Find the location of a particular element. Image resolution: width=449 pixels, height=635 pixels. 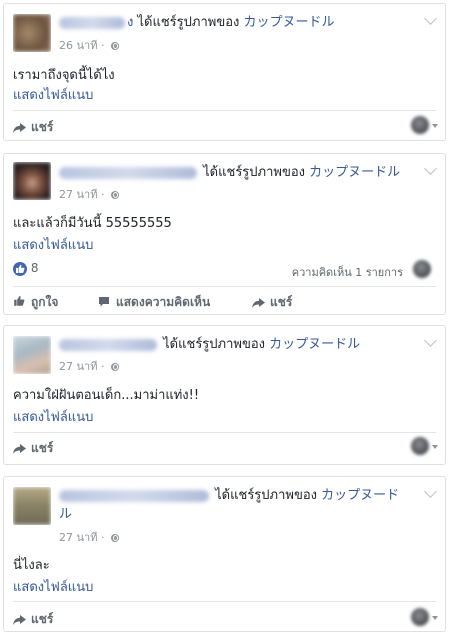

post-text: เรามาถึงจุดนี้ได้ไง is located at coordinates (64, 75).